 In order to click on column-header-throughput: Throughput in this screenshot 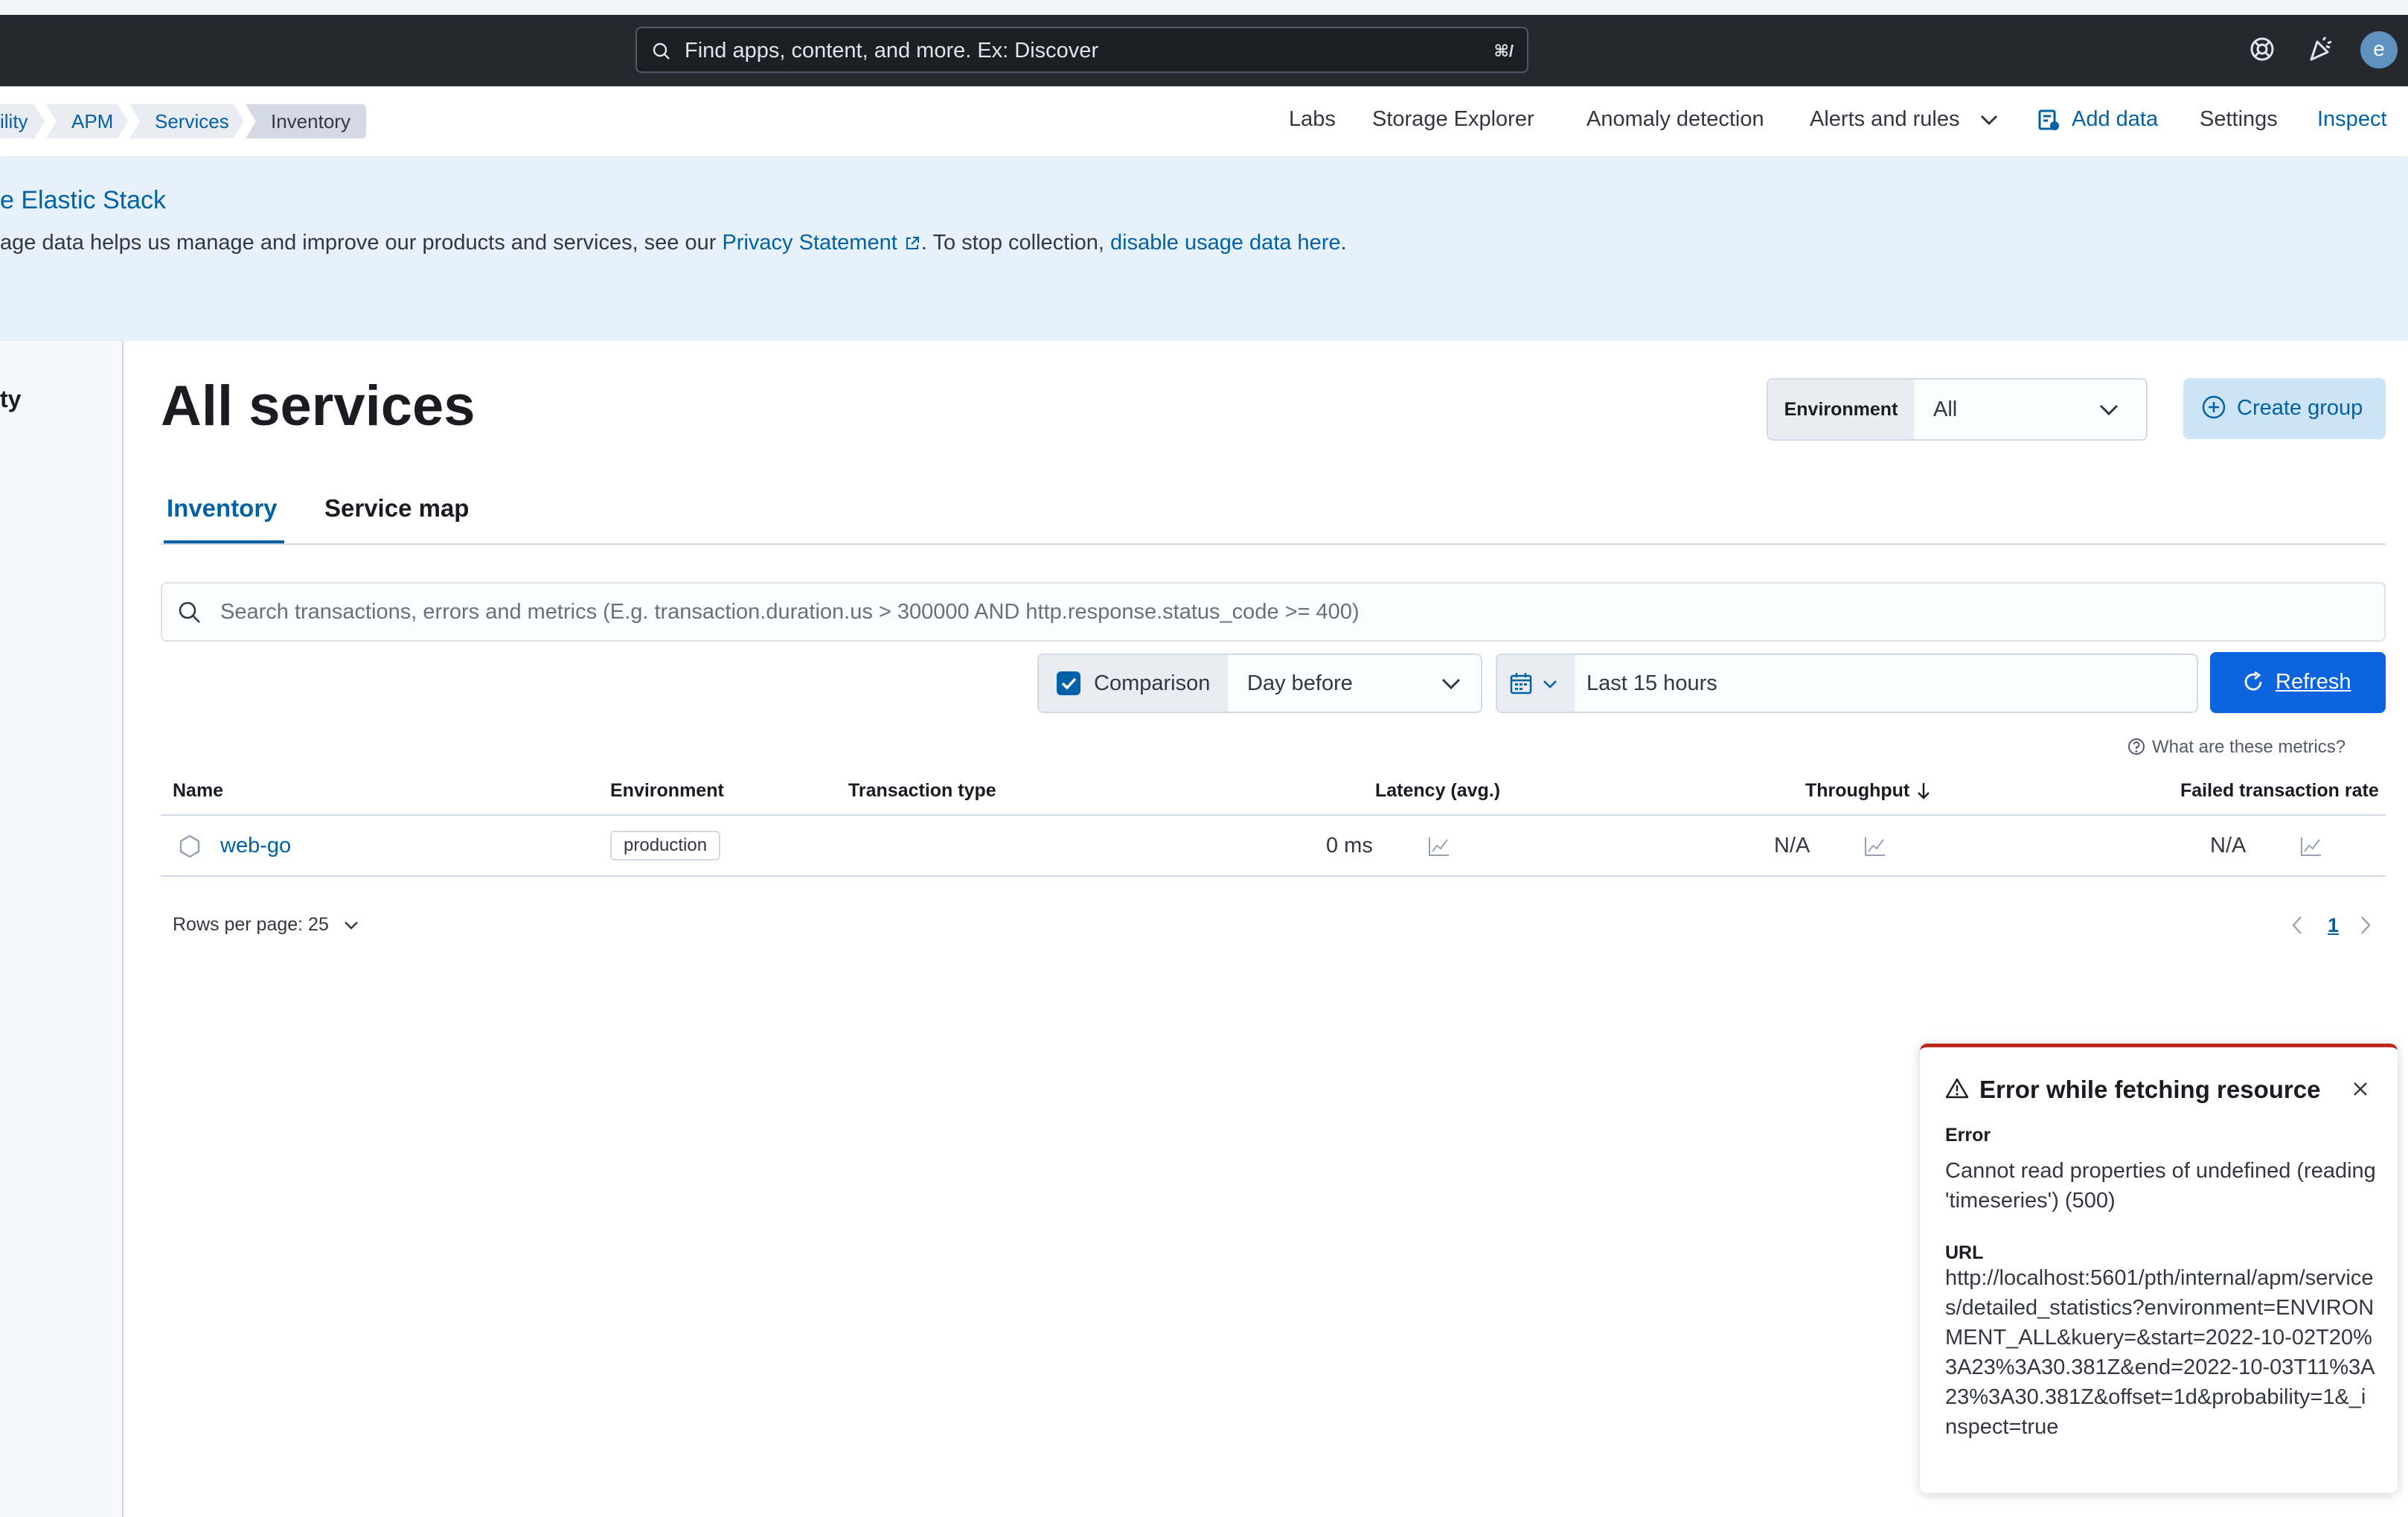, I will do `click(1857, 791)`.